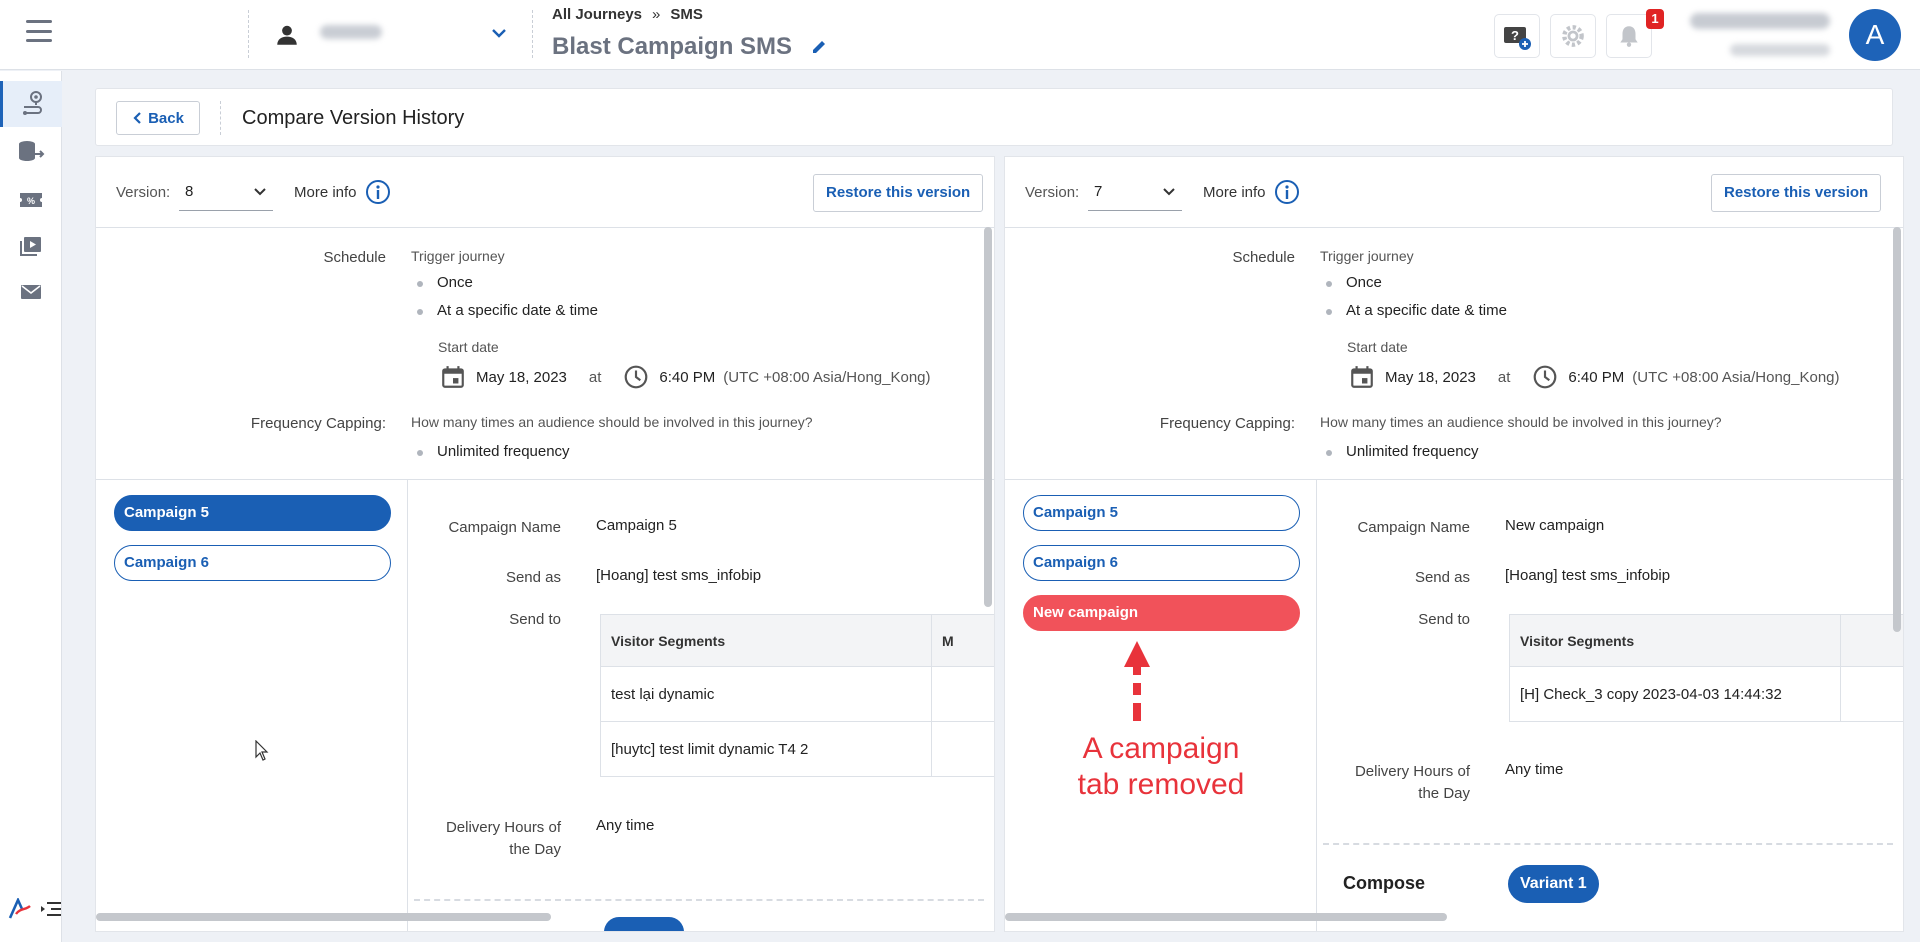 The height and width of the screenshot is (942, 1920). I want to click on delivery-hours-label: Delivery Hours of the Day, so click(1412, 782).